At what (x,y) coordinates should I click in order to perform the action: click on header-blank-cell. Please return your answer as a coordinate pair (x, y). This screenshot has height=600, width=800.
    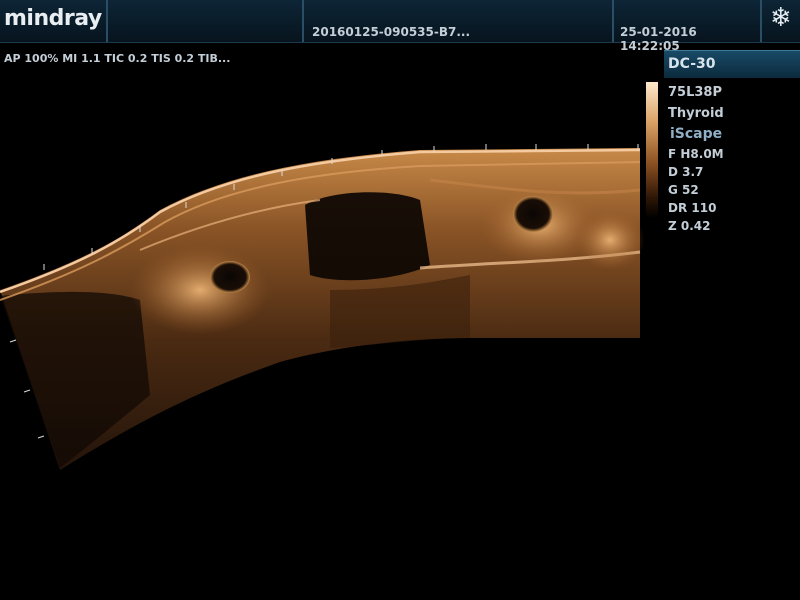
    Looking at the image, I should click on (206, 21).